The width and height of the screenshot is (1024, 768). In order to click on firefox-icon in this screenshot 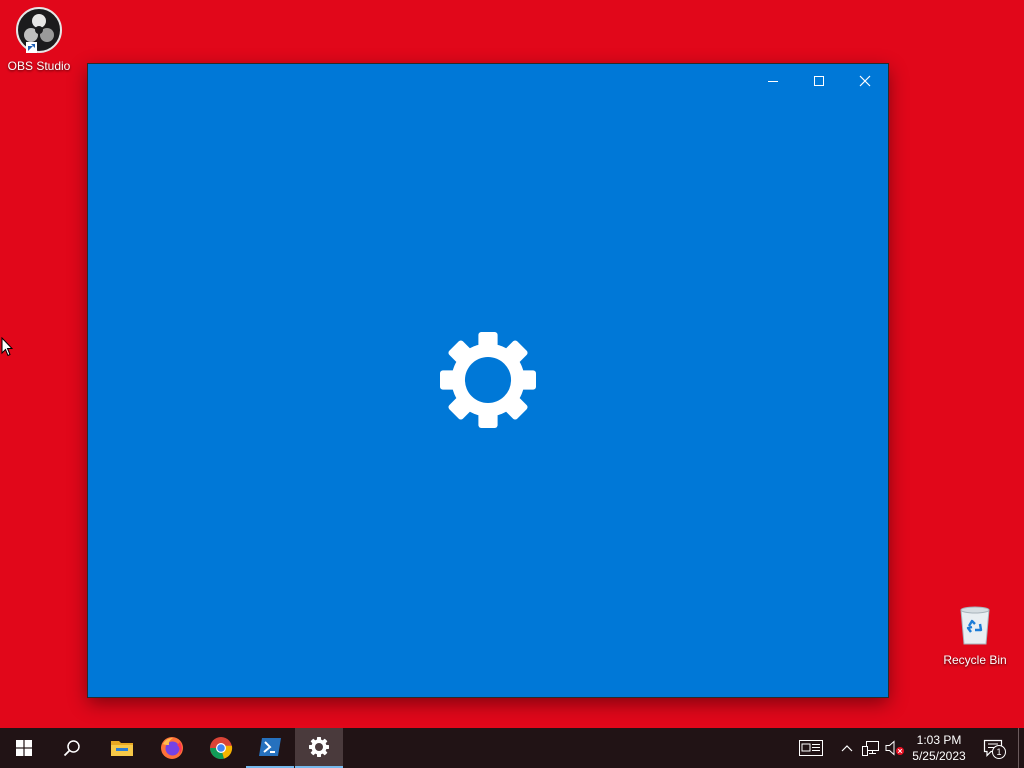, I will do `click(172, 748)`.